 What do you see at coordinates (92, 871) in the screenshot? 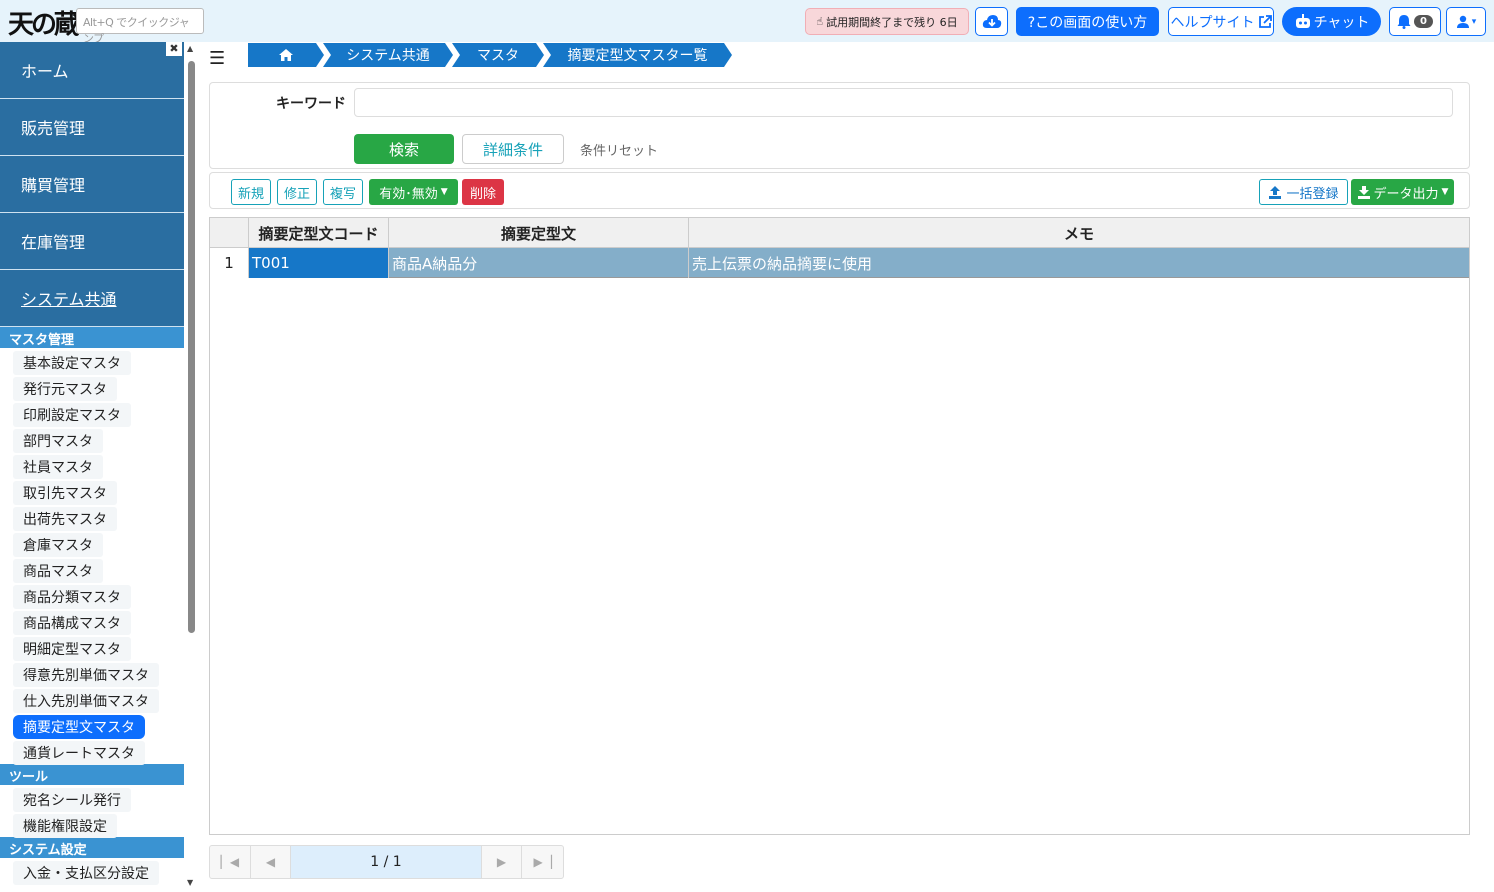
I see `sidebar-subitem: 入金・支払区分設定` at bounding box center [92, 871].